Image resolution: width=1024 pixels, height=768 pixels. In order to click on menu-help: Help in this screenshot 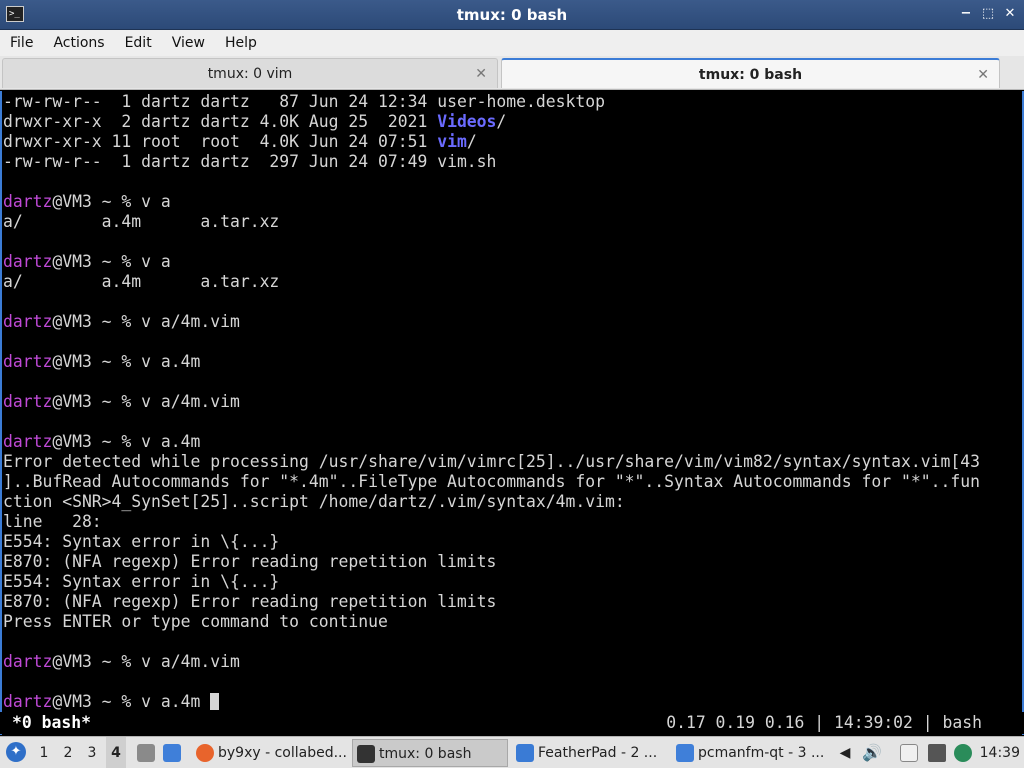, I will do `click(241, 43)`.